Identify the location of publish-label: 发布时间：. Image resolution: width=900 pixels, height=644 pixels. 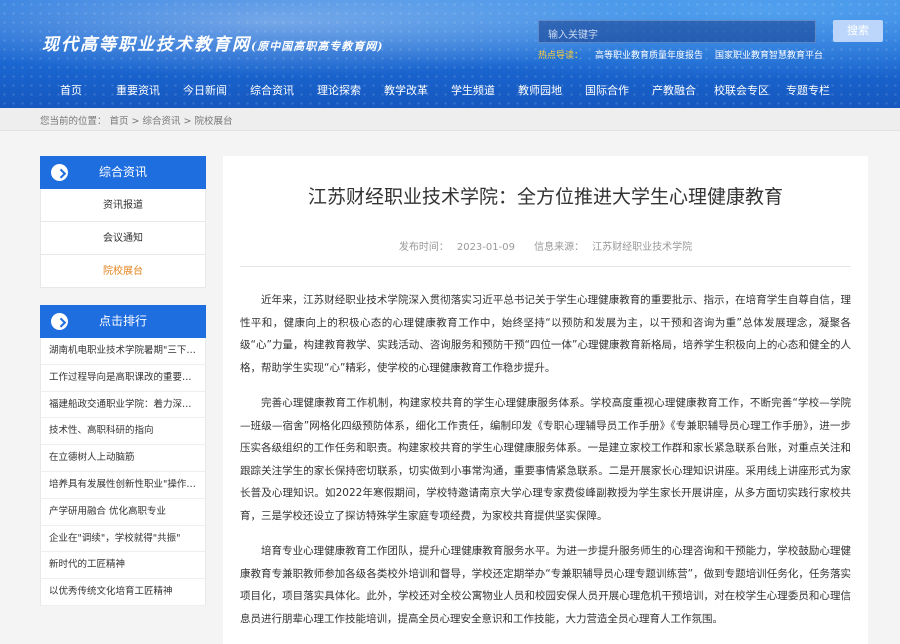
(423, 247).